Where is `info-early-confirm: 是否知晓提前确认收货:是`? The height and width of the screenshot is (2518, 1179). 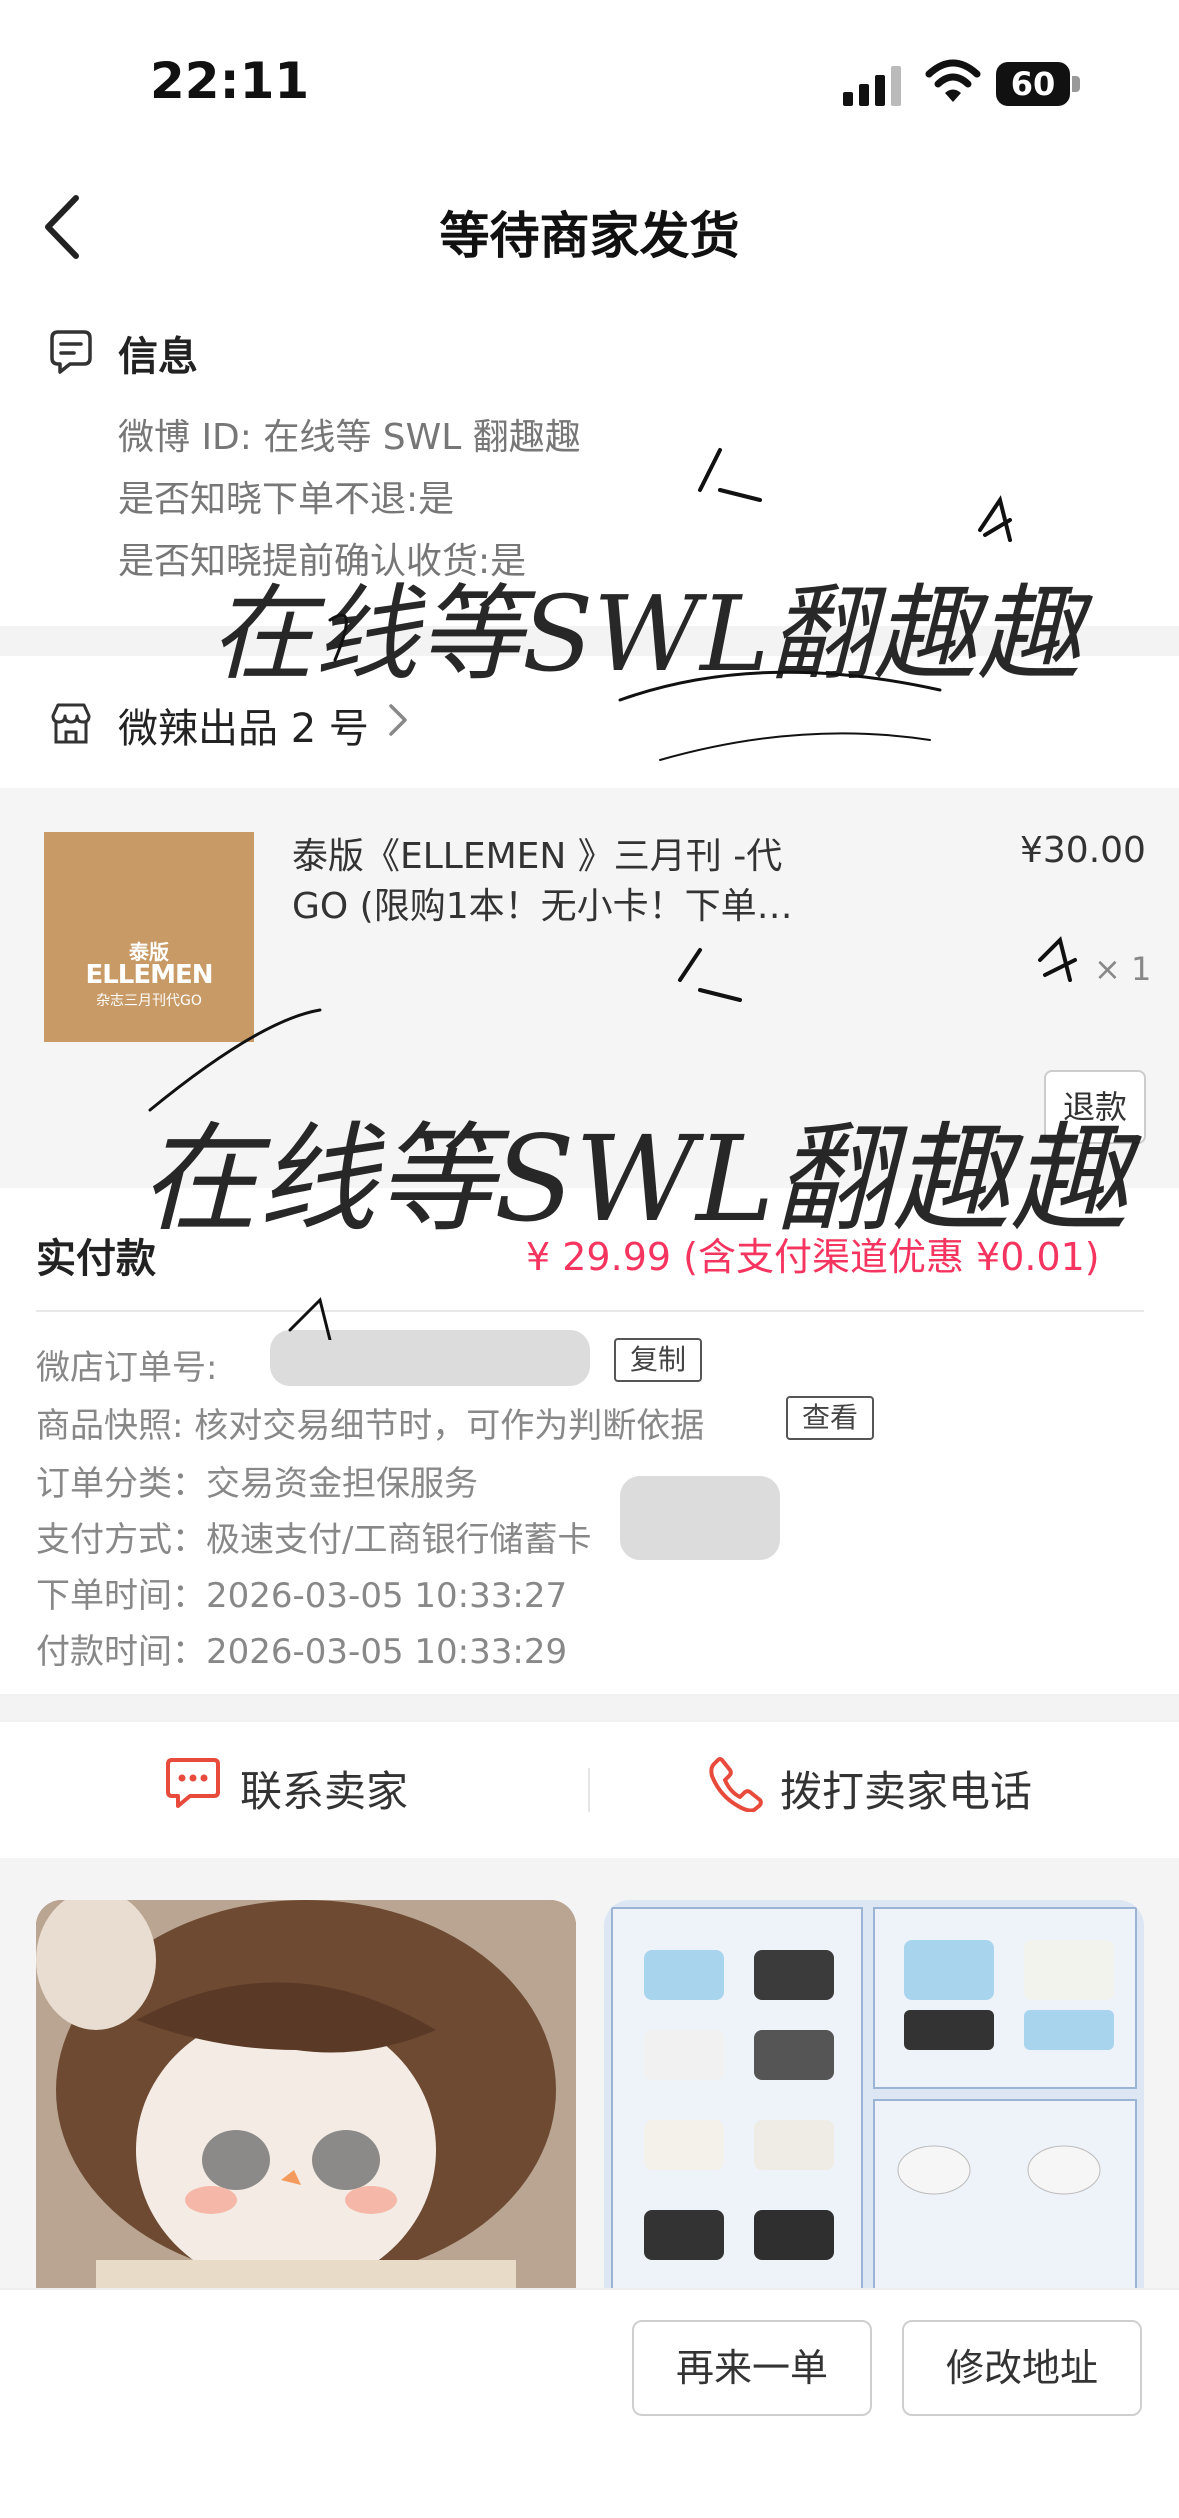 info-early-confirm: 是否知晓提前确认收货:是 is located at coordinates (322, 561).